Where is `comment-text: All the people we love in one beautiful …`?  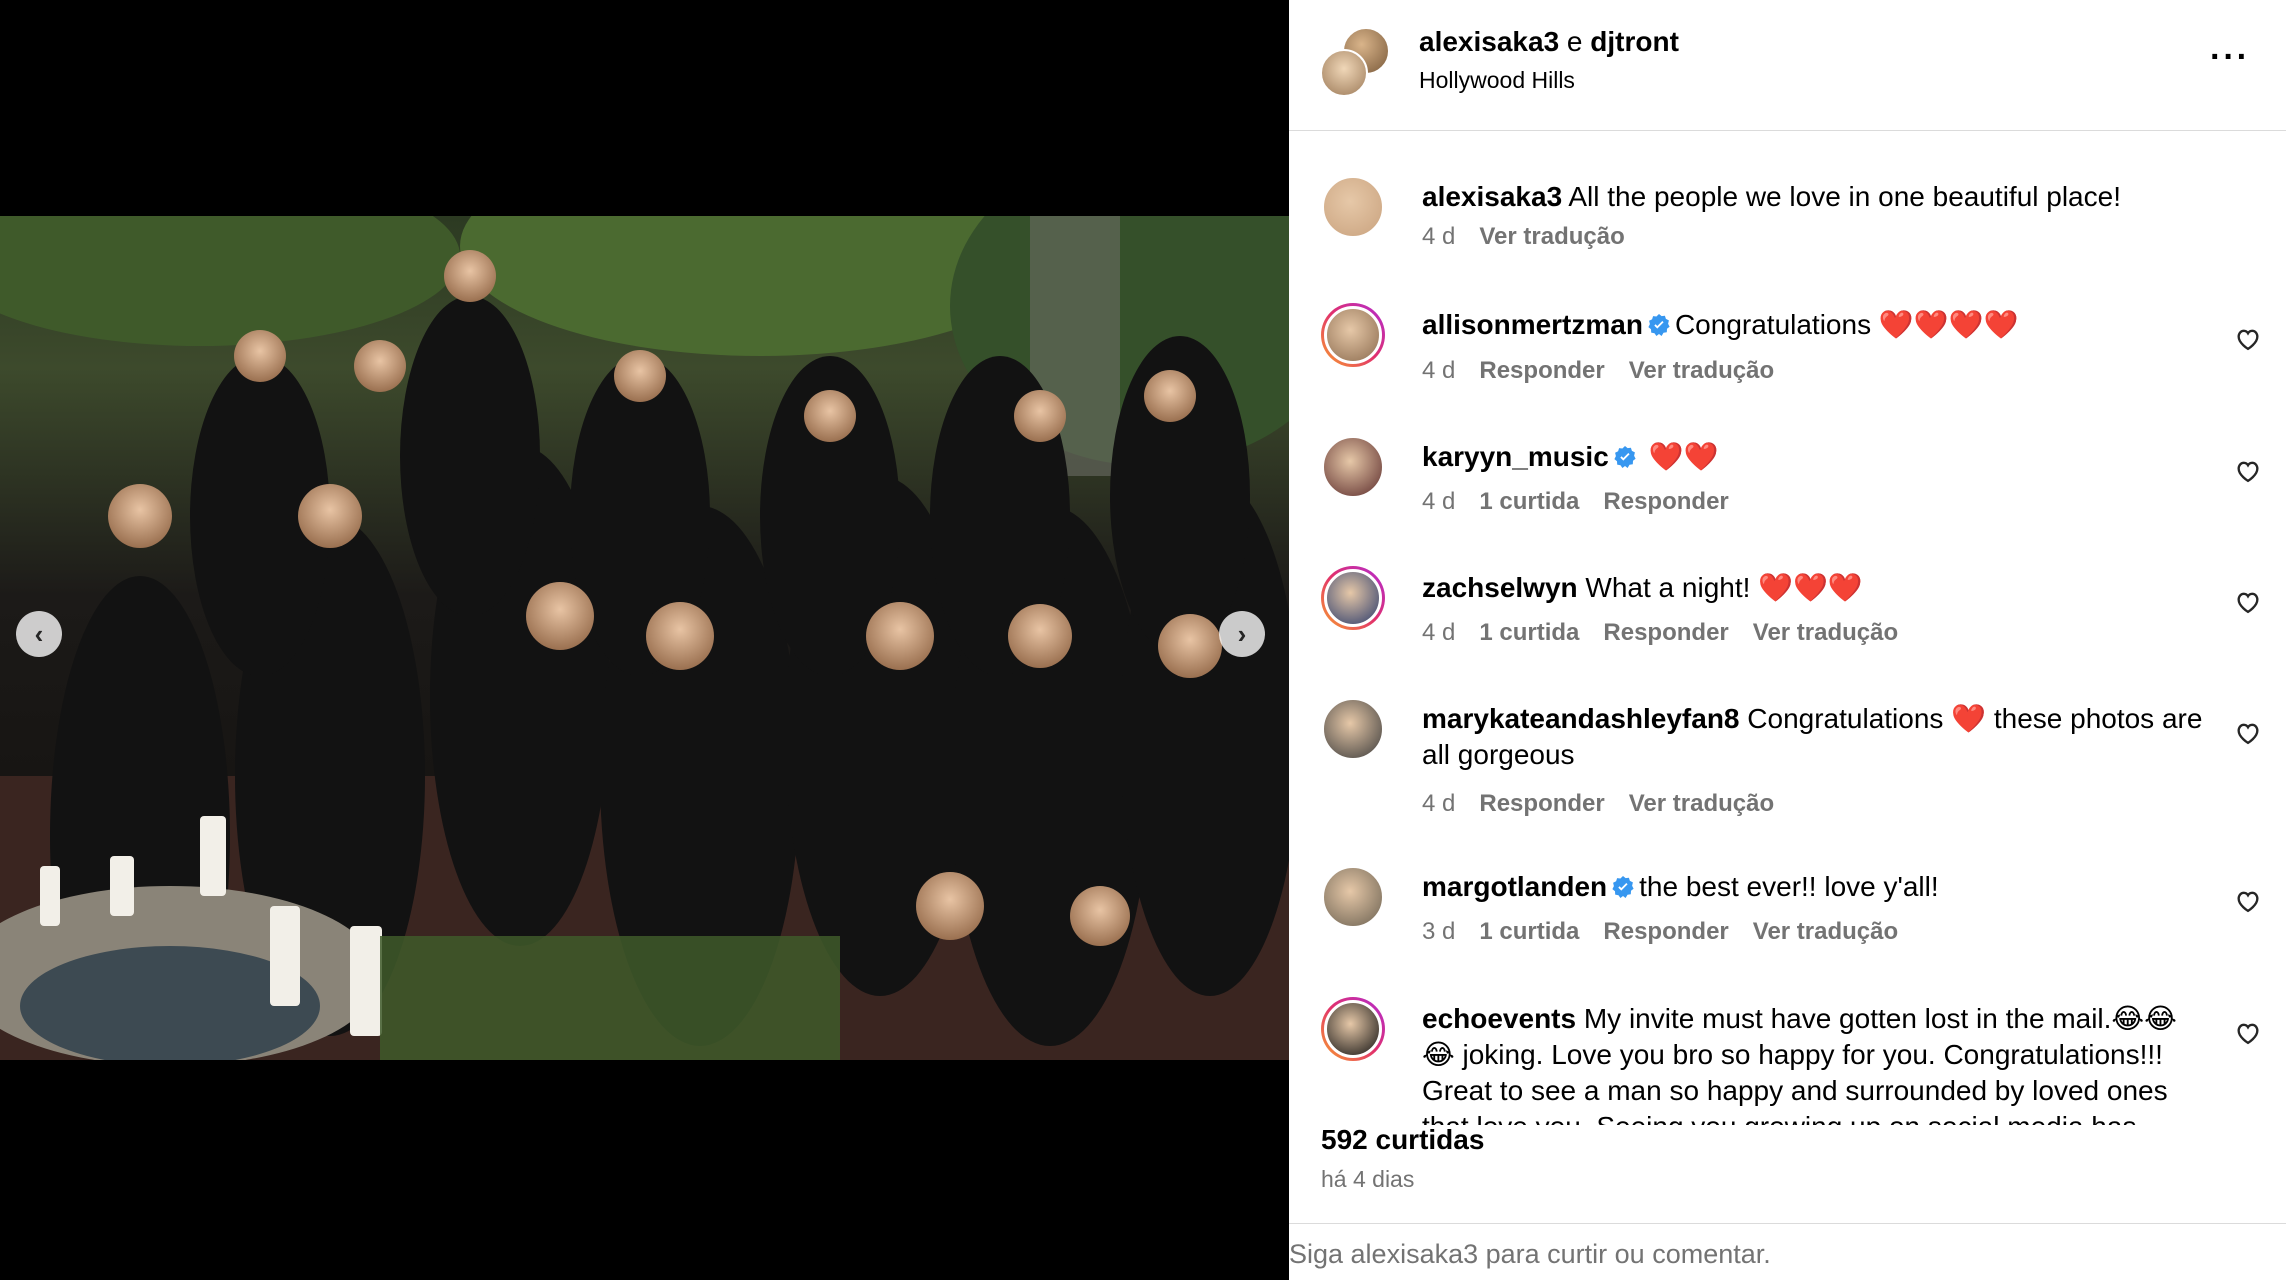
comment-text: All the people we love in one beautiful … is located at coordinates (1844, 196).